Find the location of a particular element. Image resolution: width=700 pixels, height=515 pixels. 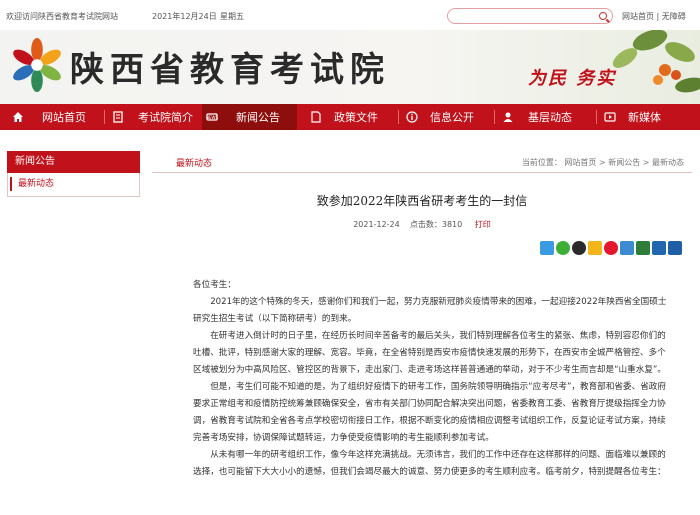

print-link: 打印 is located at coordinates (483, 224).